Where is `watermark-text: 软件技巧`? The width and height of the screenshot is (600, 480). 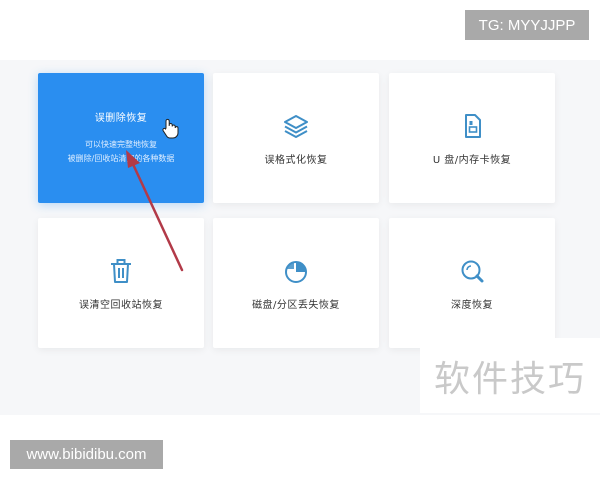
watermark-text: 软件技巧 is located at coordinates (509, 379).